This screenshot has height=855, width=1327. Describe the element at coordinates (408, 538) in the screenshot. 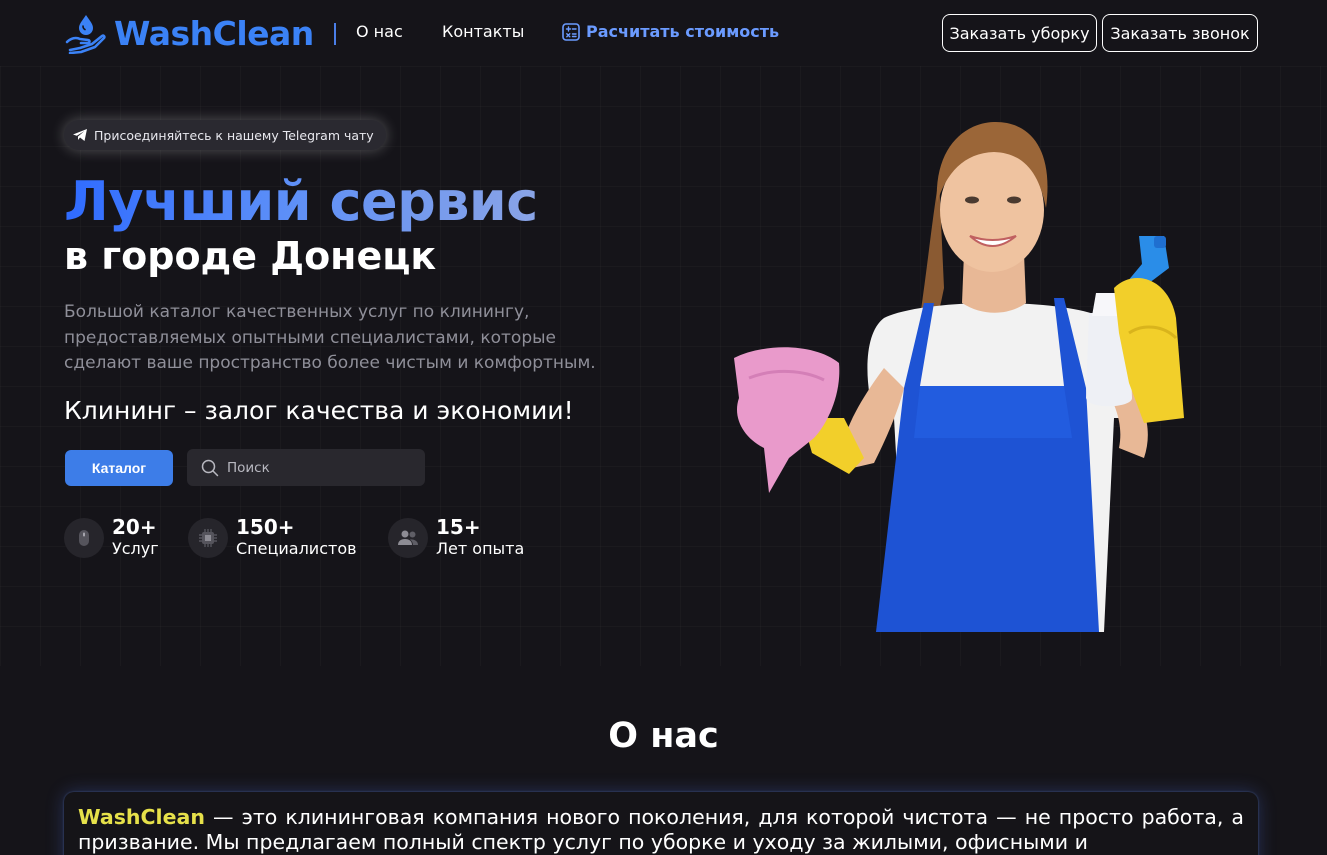

I see `users-icon` at that location.